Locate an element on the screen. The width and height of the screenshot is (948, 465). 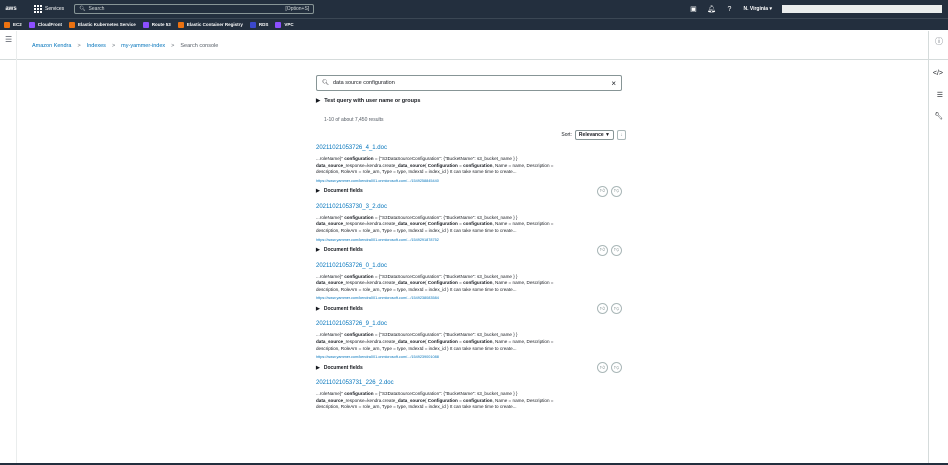
services-label: Services is located at coordinates (55, 9).